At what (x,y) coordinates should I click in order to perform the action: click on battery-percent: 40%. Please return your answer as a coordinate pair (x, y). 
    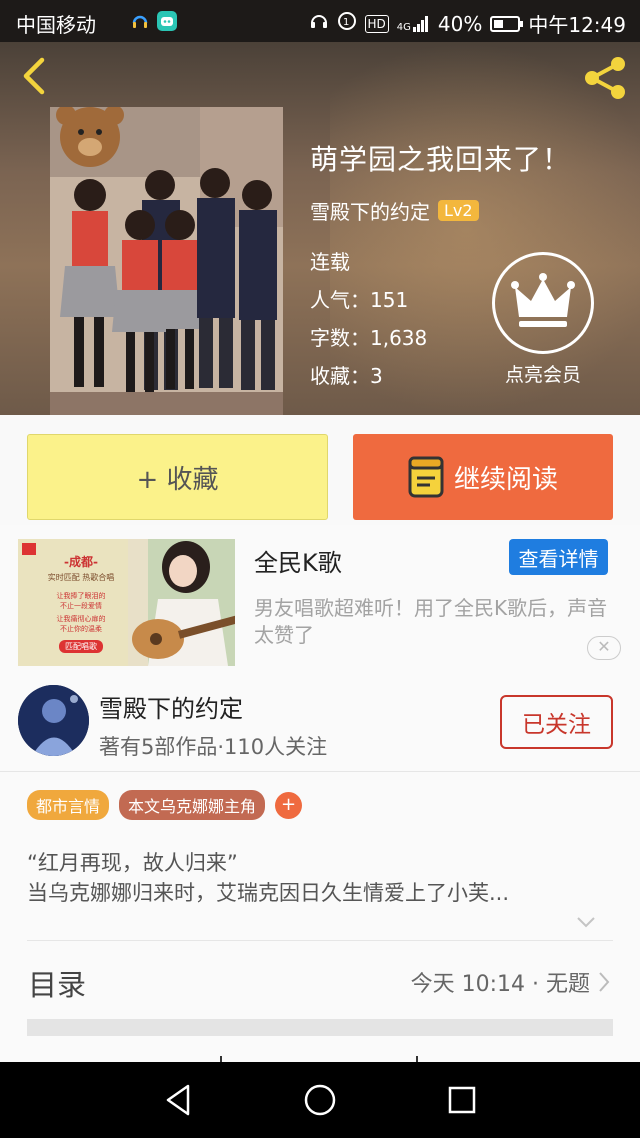
    Looking at the image, I should click on (460, 23).